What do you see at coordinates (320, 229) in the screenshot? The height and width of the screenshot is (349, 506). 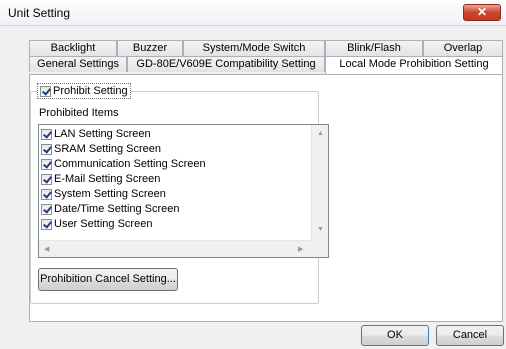 I see `scroll-down-icon: ▼` at bounding box center [320, 229].